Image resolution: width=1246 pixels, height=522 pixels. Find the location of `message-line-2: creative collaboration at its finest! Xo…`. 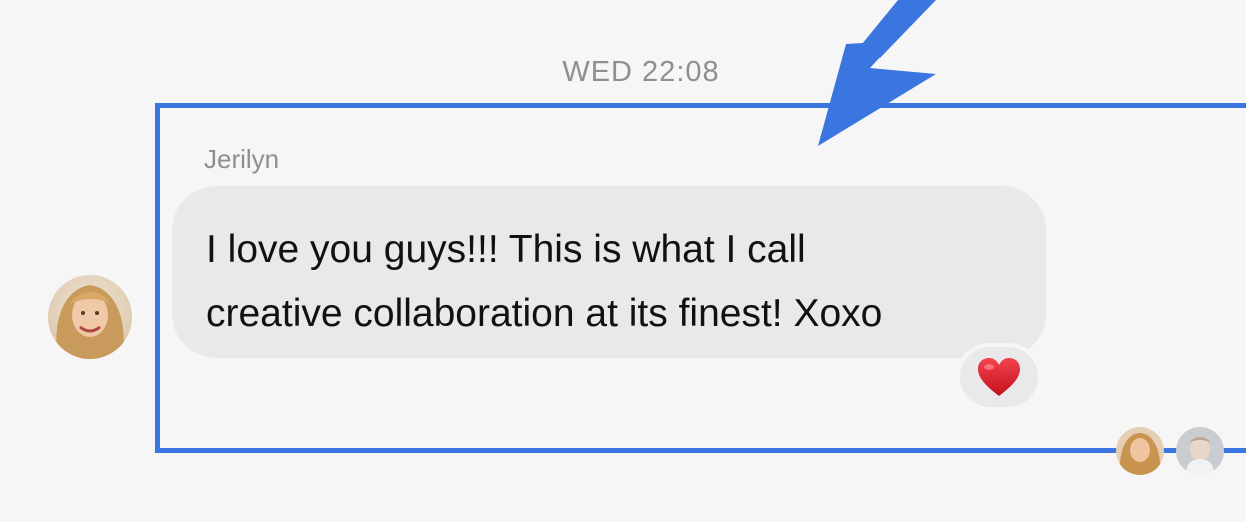

message-line-2: creative collaboration at its finest! Xo… is located at coordinates (544, 313).